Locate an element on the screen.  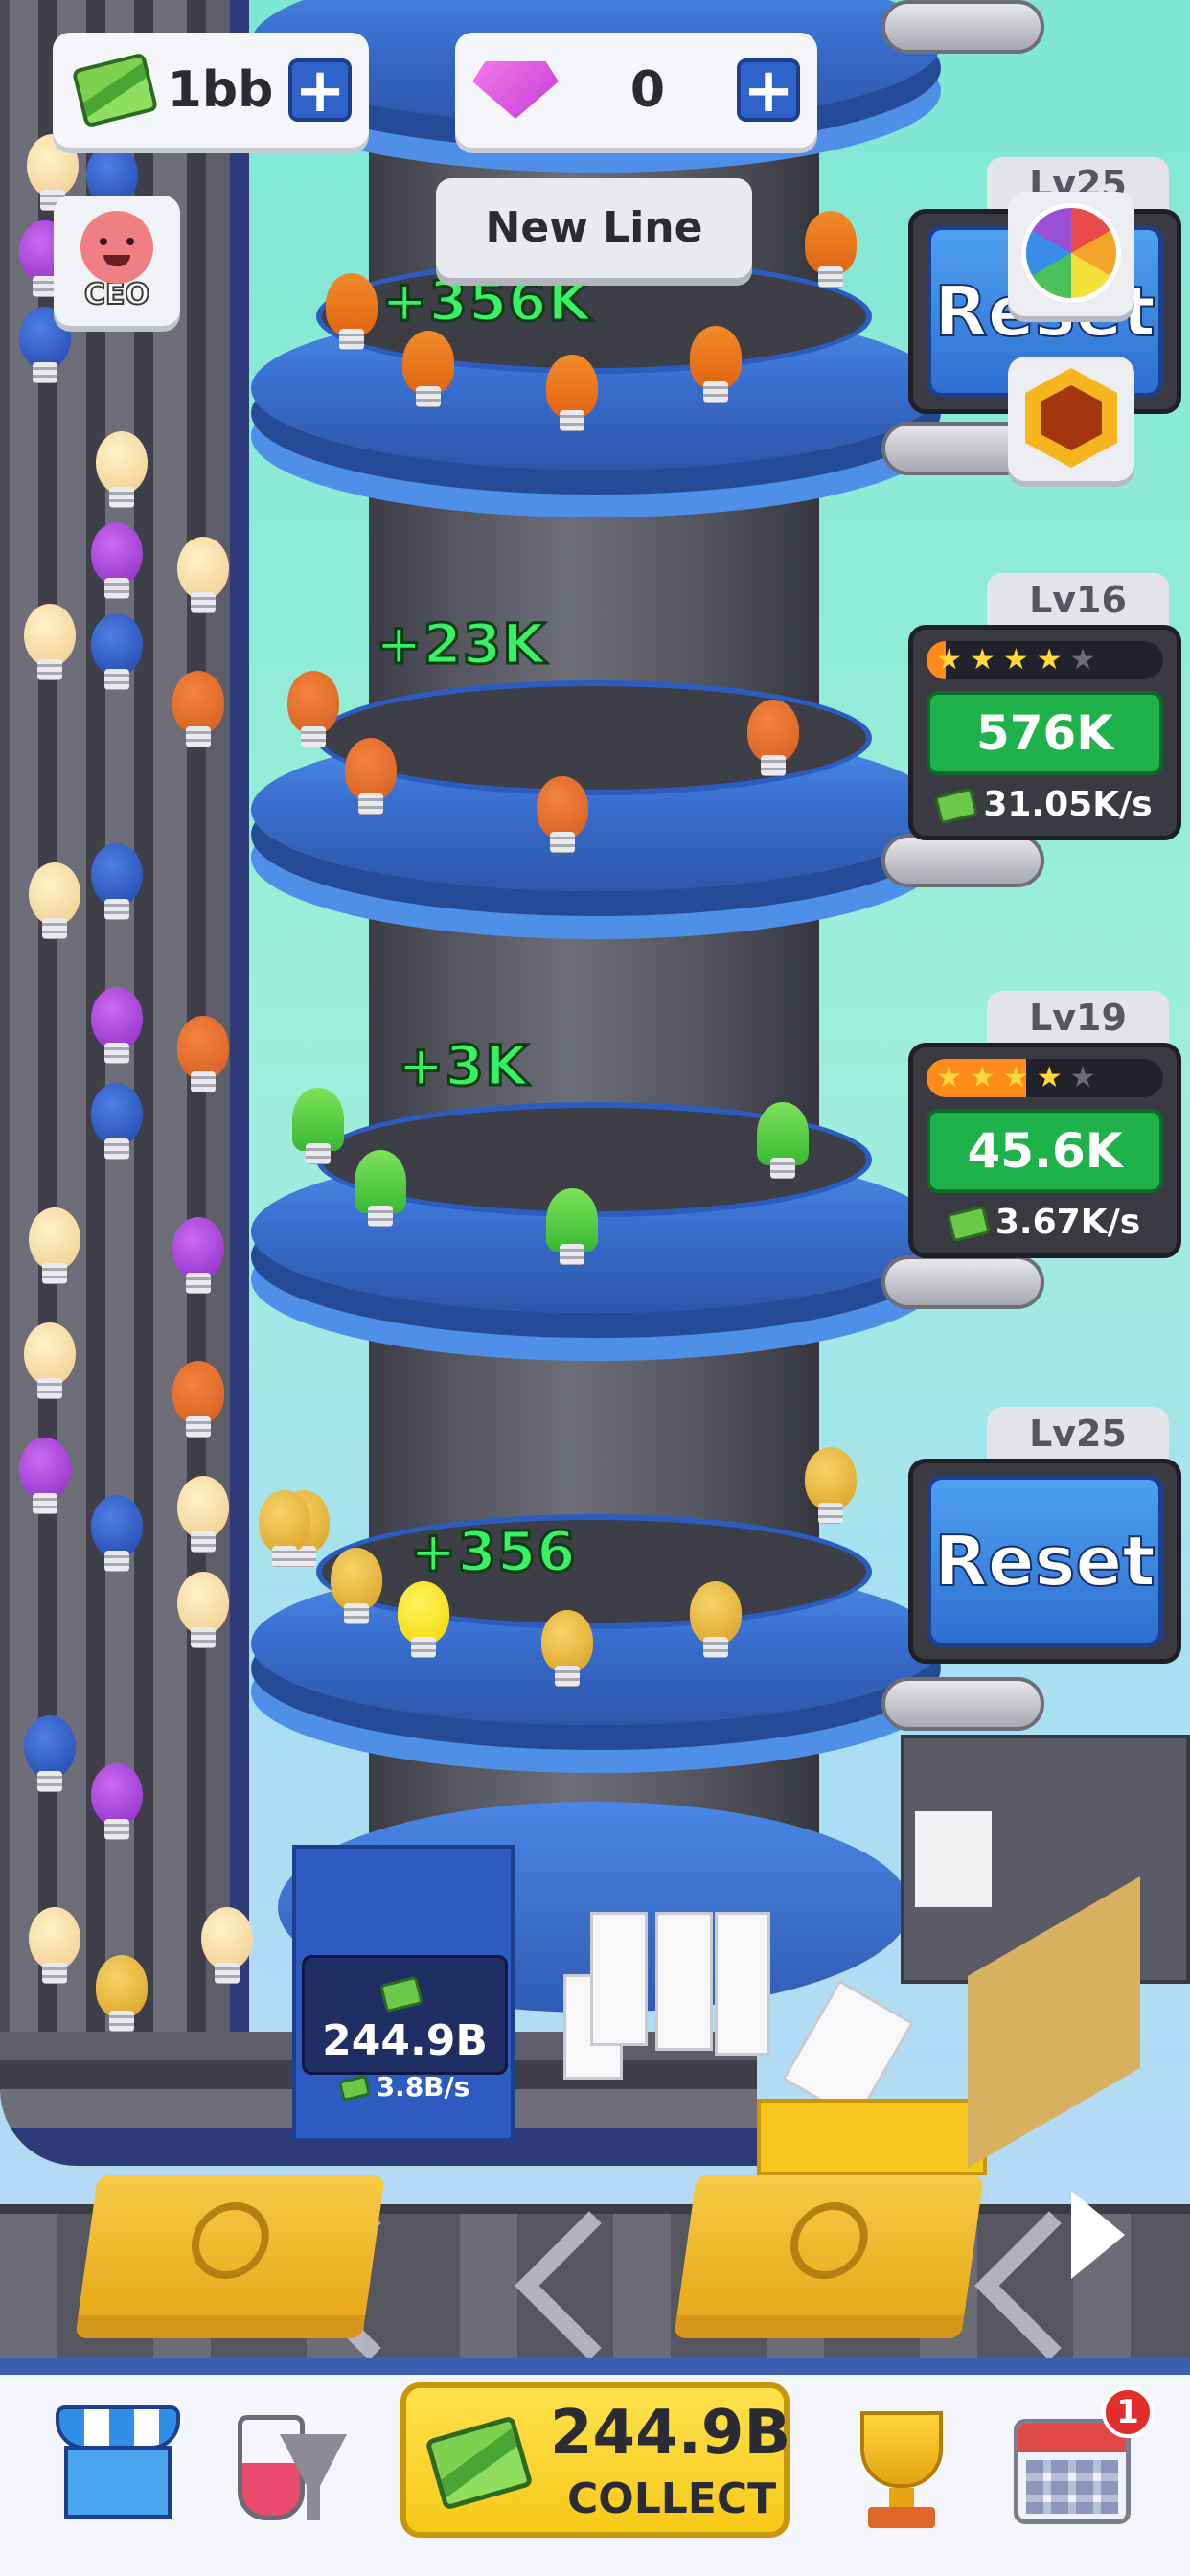
hexagon-boost-icon is located at coordinates (1071, 418).